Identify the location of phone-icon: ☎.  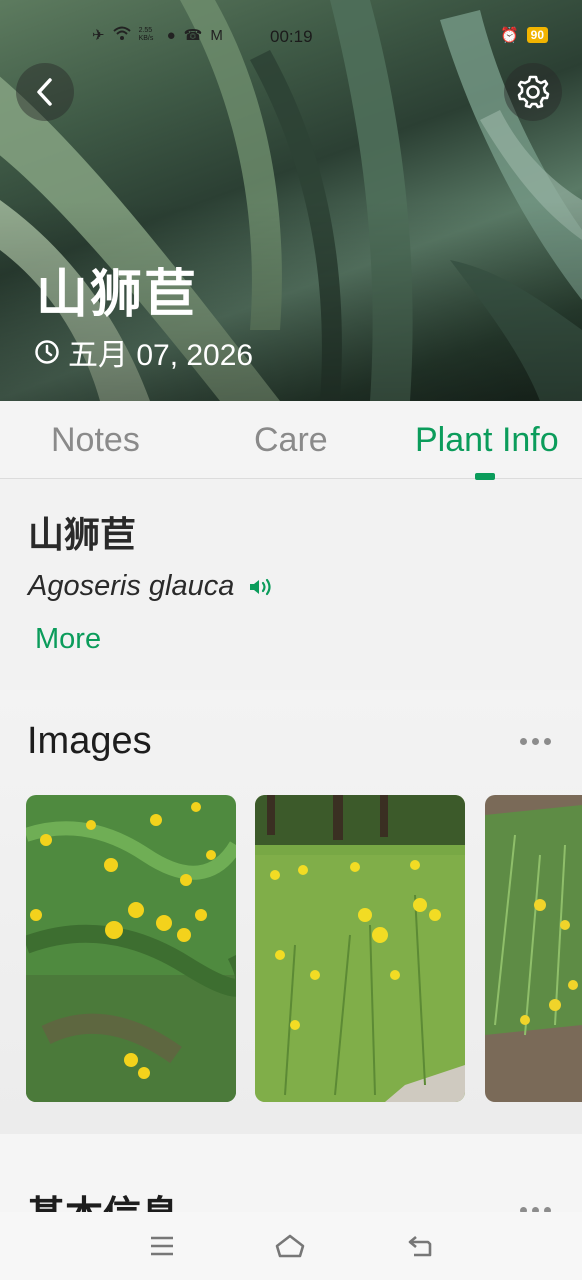
(193, 35).